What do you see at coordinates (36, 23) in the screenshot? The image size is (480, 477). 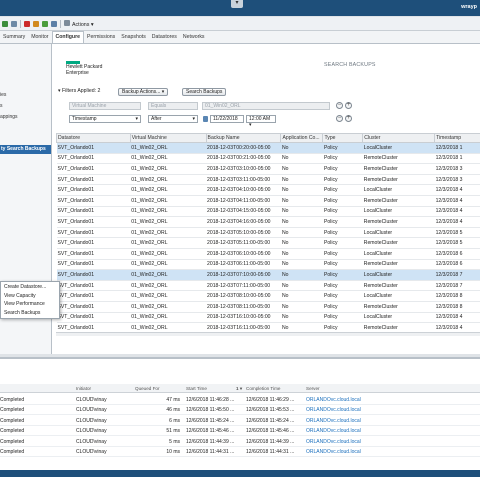 I see `pause-icon` at bounding box center [36, 23].